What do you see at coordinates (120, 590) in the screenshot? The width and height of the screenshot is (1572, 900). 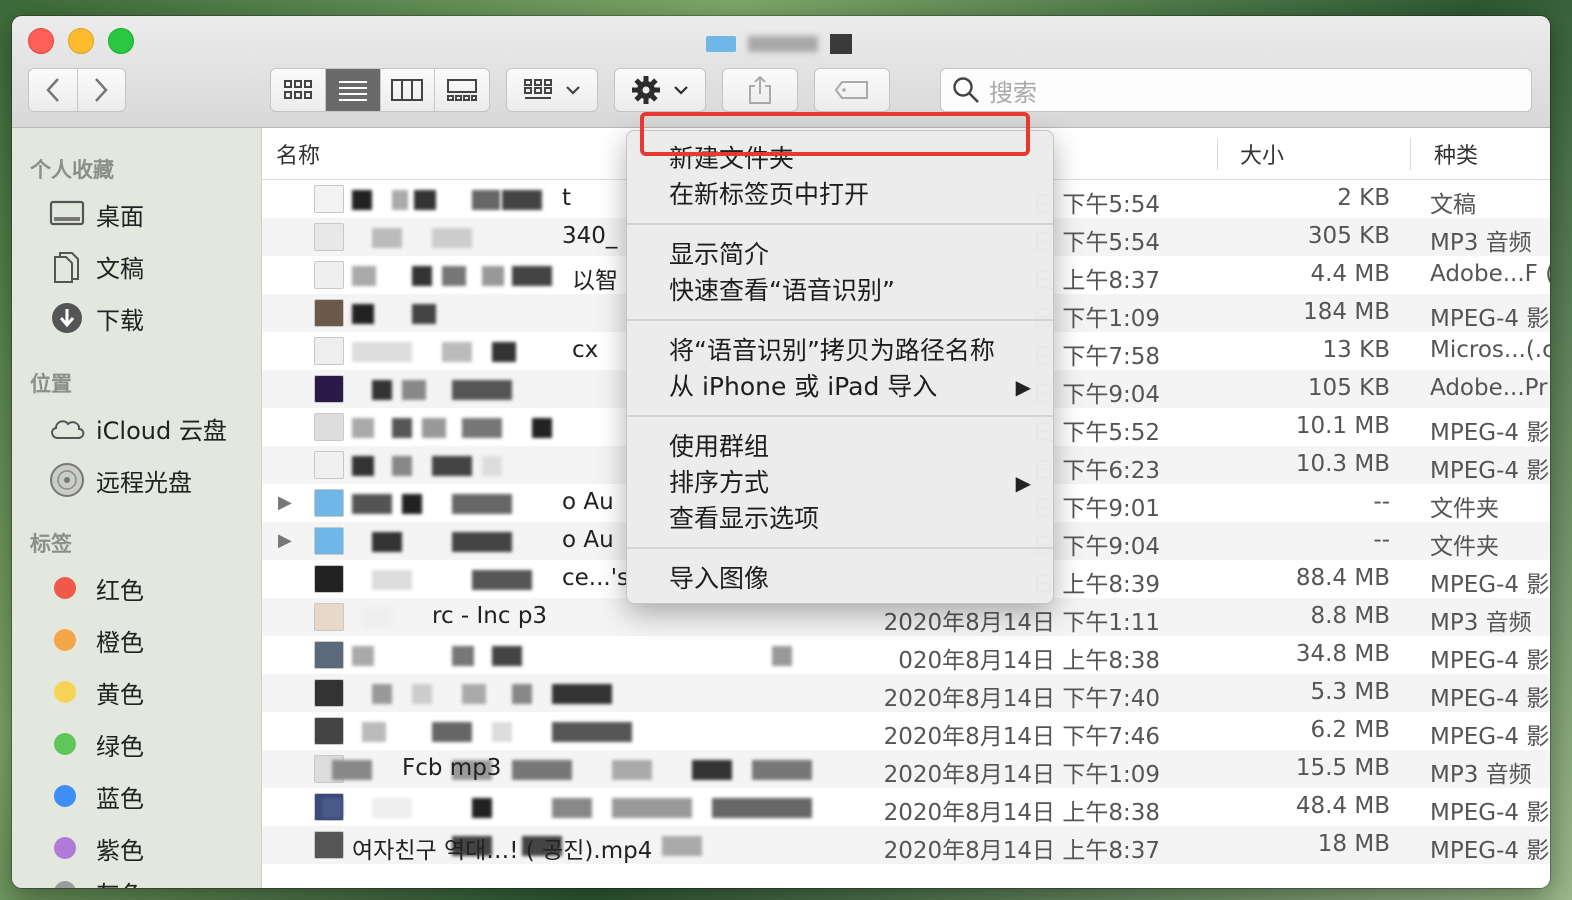 I see `sidebar-item-label: 红色` at bounding box center [120, 590].